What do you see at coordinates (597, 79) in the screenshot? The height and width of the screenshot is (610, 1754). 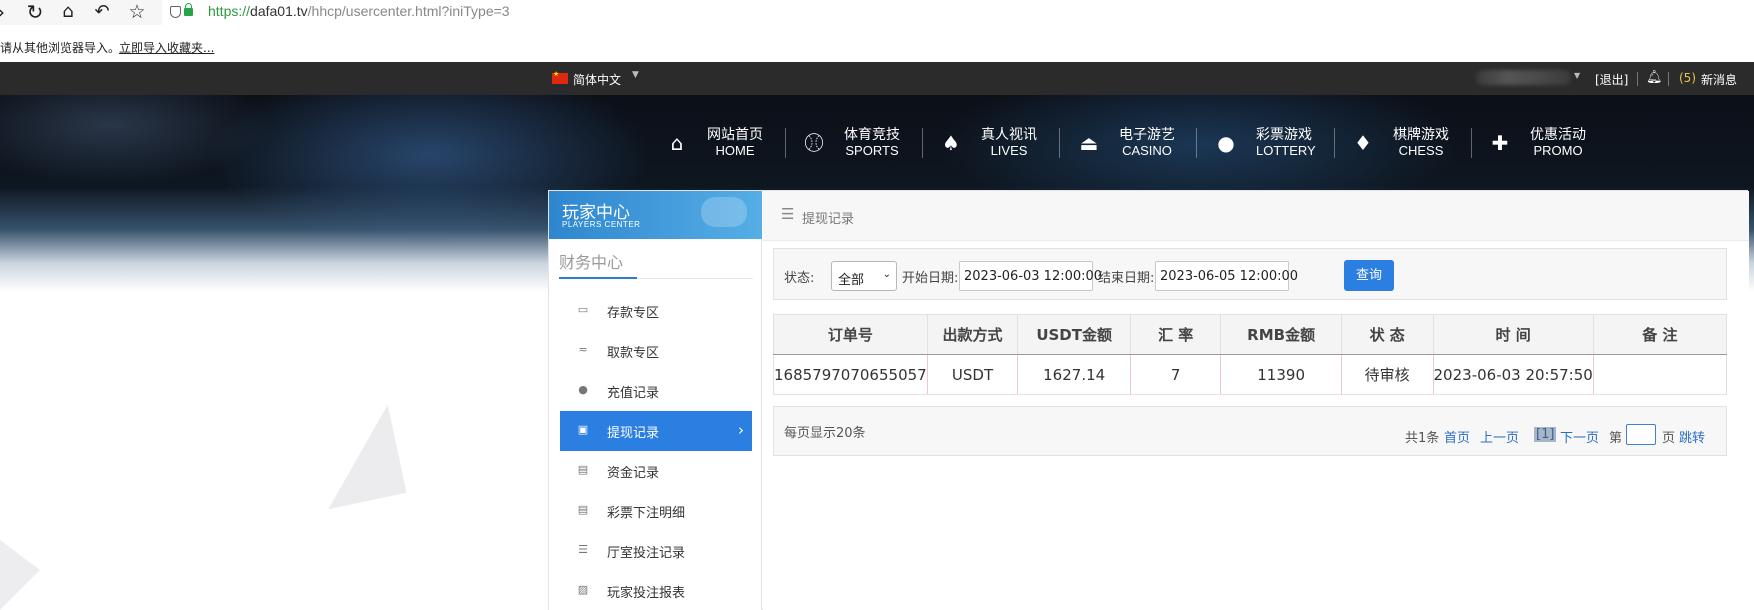 I see `language-selector: 简体中文` at bounding box center [597, 79].